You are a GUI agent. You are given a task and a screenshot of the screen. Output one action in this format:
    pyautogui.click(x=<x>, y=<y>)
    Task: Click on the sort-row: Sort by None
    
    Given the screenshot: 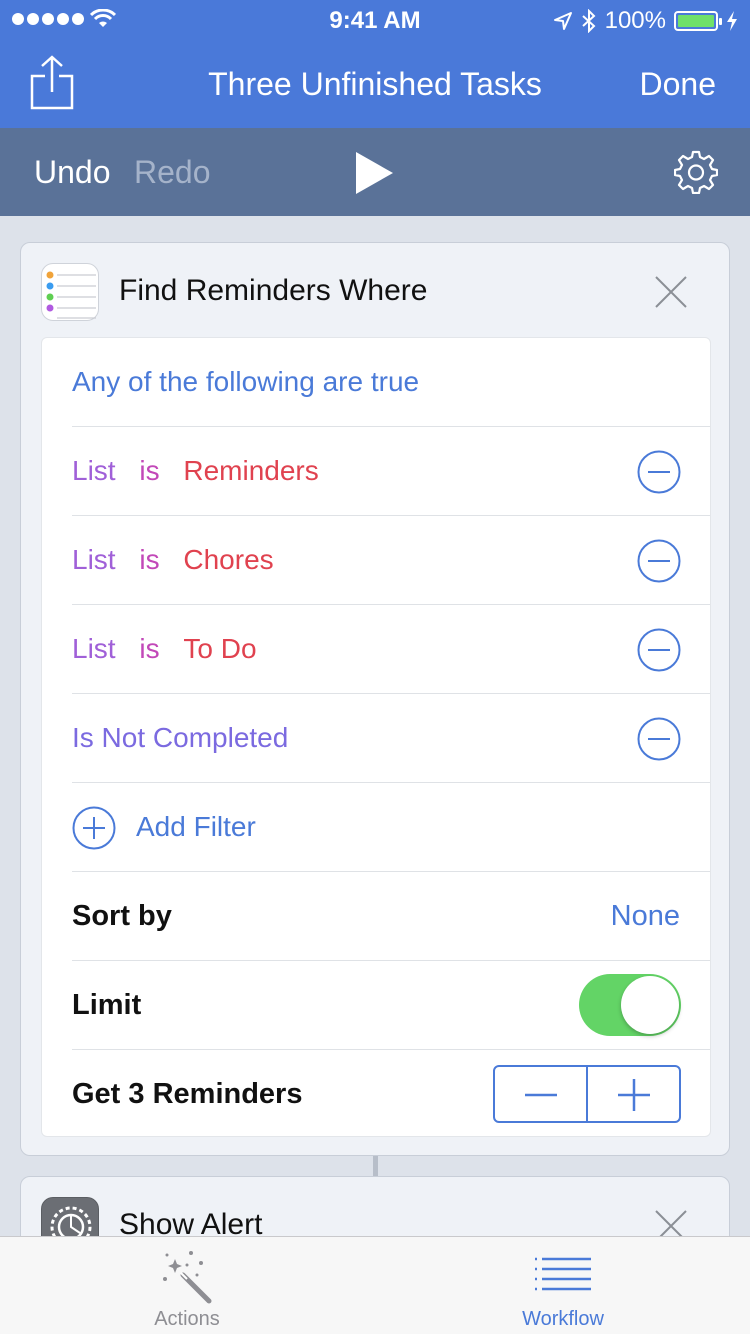 What is the action you would take?
    pyautogui.click(x=391, y=916)
    